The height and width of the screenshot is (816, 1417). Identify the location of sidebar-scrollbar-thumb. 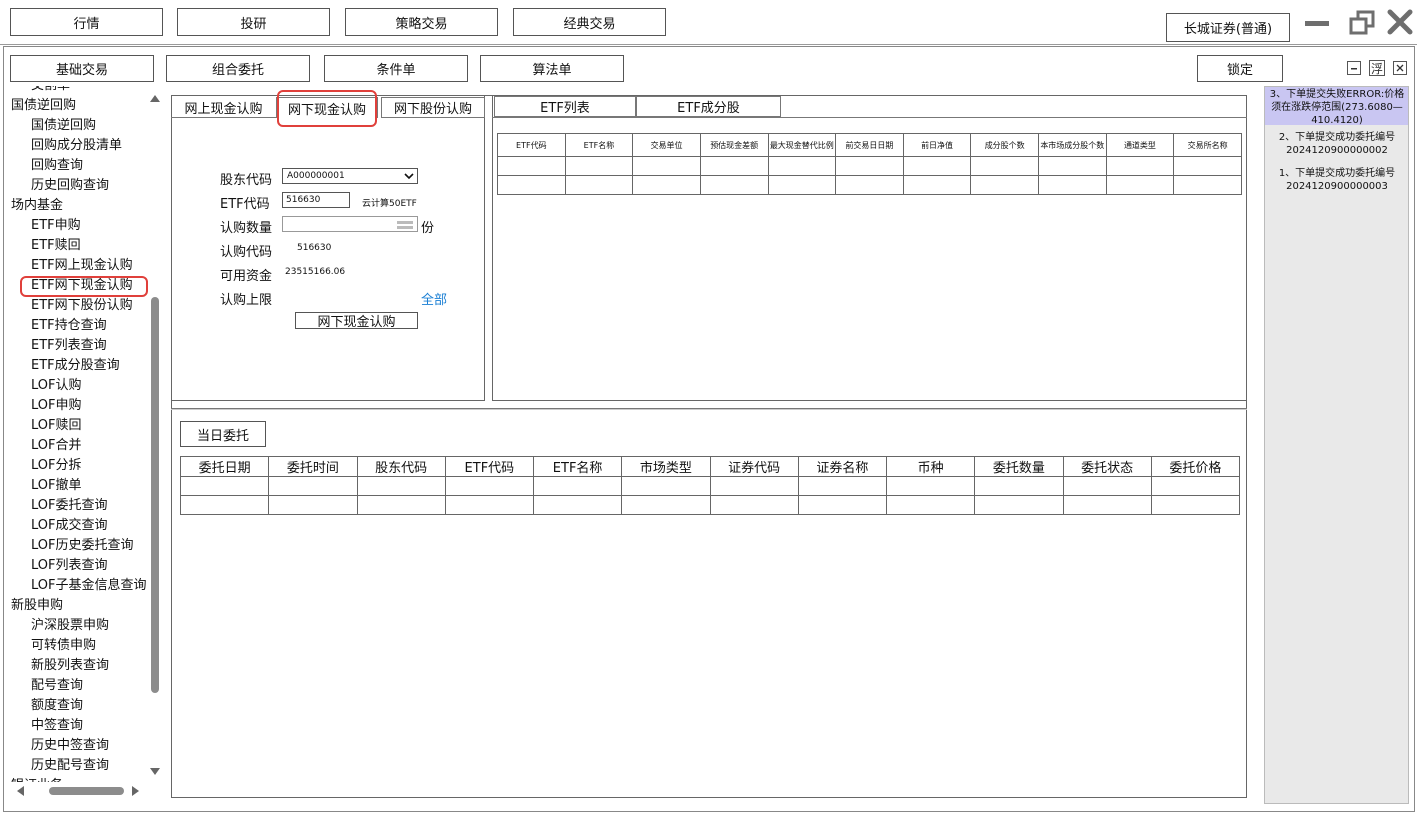
(155, 495).